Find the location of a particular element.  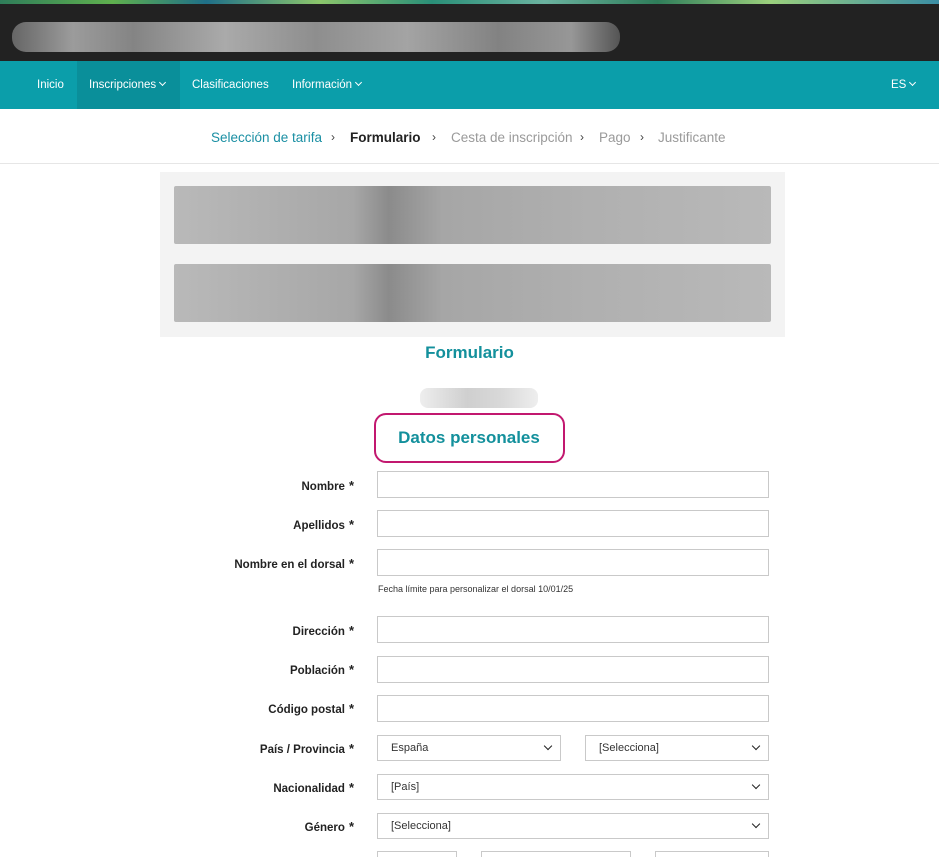

nav-inscripciones: Inscripciones is located at coordinates (128, 85).